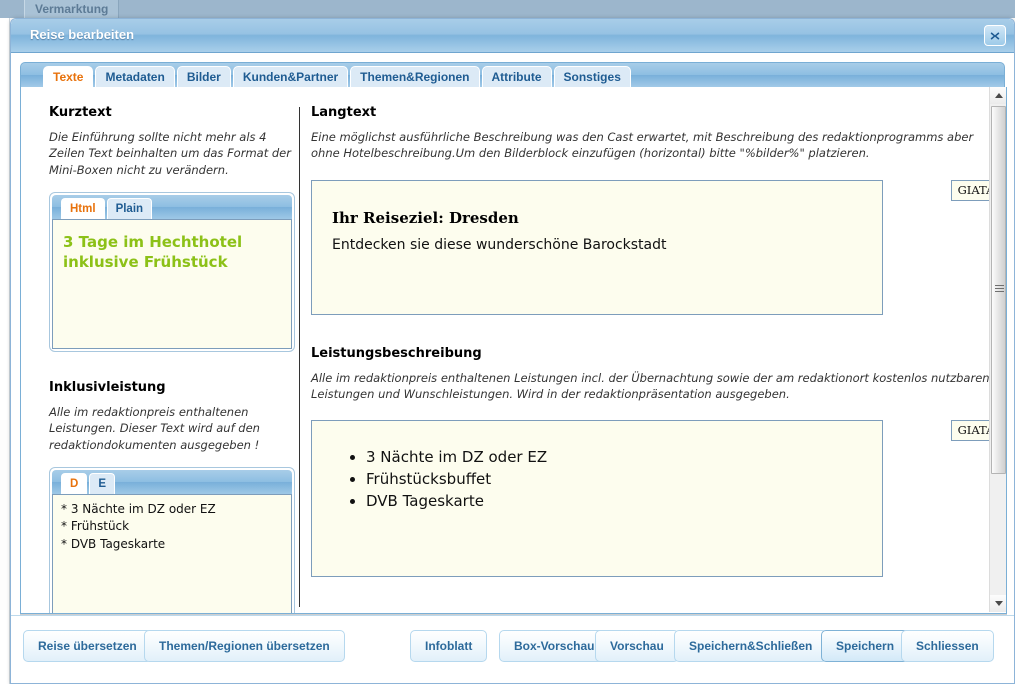 This screenshot has height=684, width=1015. What do you see at coordinates (998, 95) in the screenshot?
I see `scroll-up-icon` at bounding box center [998, 95].